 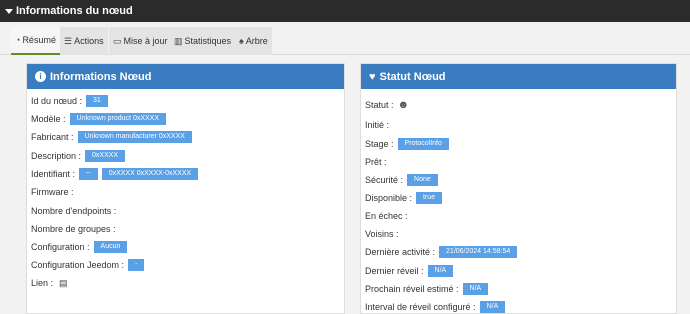 What do you see at coordinates (52, 137) in the screenshot?
I see `row-label: Fabricant :` at bounding box center [52, 137].